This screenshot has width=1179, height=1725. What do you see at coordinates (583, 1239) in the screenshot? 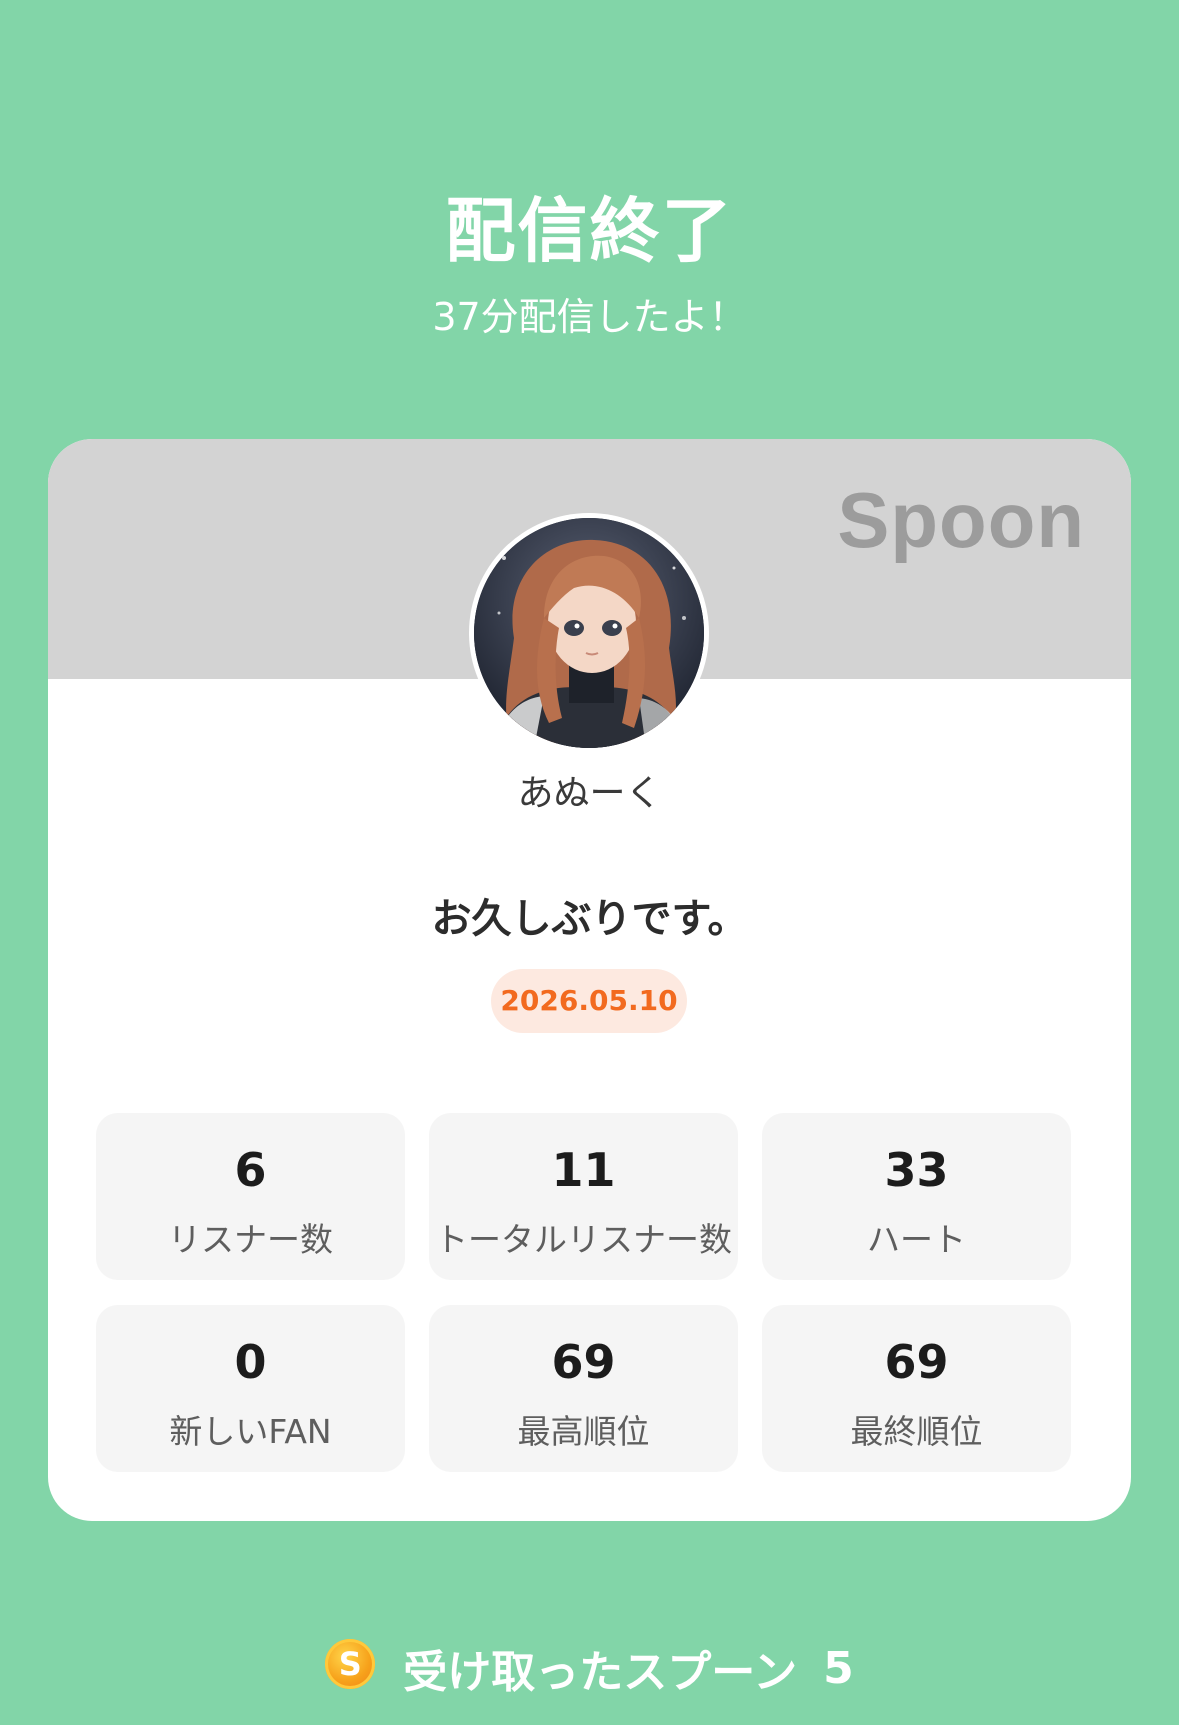
I see `stat-label: トータルリスナー数` at bounding box center [583, 1239].